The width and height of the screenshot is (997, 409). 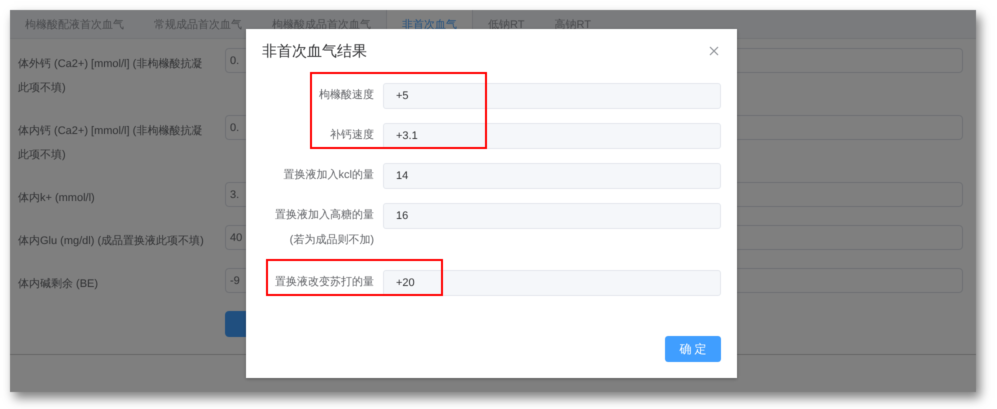 I want to click on field-label: 补钙速度, so click(x=351, y=135).